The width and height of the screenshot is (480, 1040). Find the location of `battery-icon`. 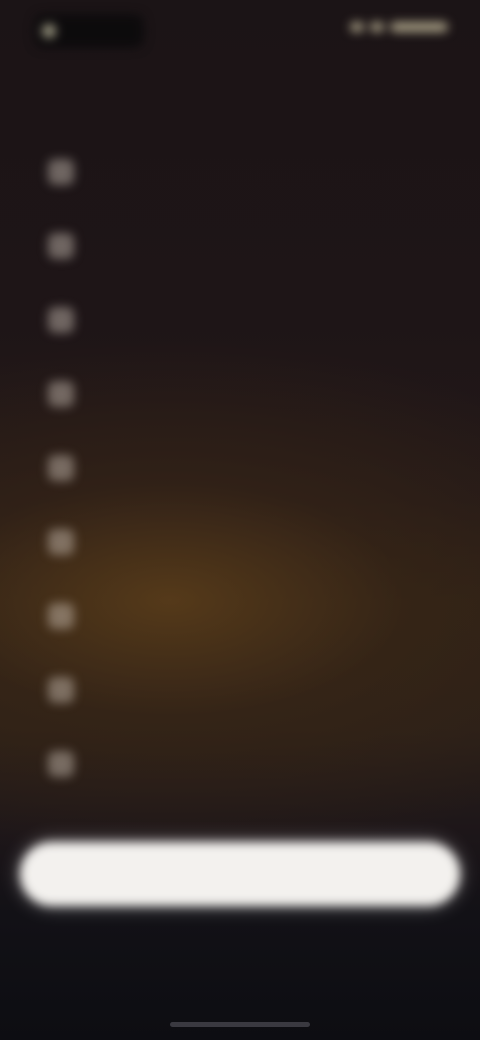

battery-icon is located at coordinates (419, 27).